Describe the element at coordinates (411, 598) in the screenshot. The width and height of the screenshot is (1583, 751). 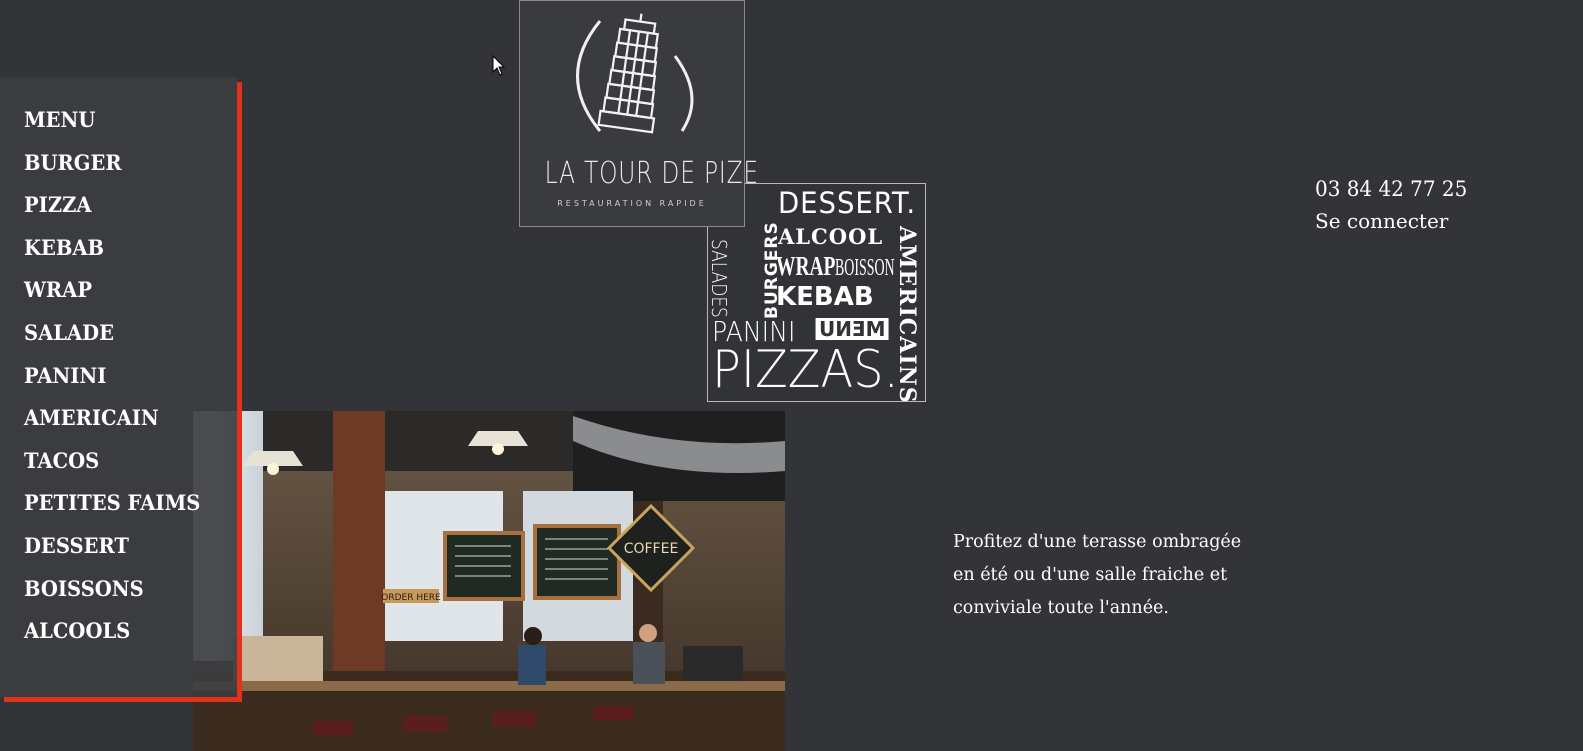
I see `order-here-sign-text: ORDER HERE` at that location.